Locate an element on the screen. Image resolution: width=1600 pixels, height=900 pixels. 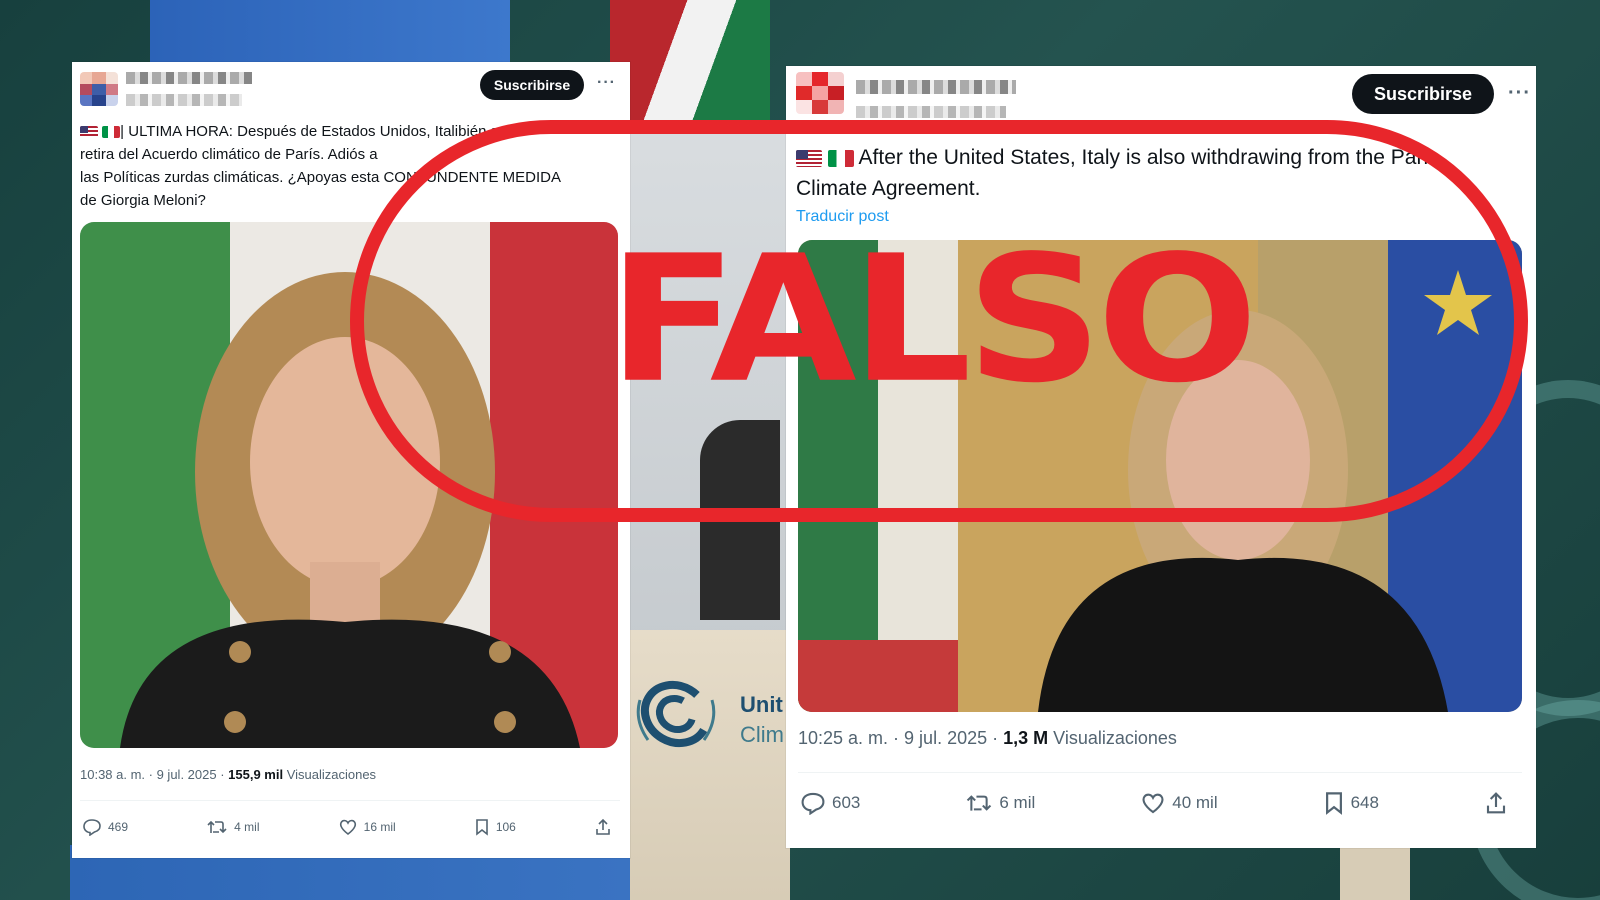
like-count: 40 mil is located at coordinates (1195, 802).